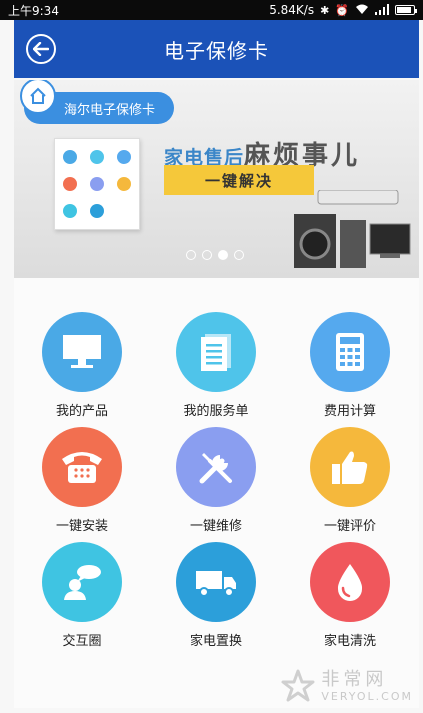 The image size is (423, 713). I want to click on watermark-cn: 非常网, so click(354, 679).